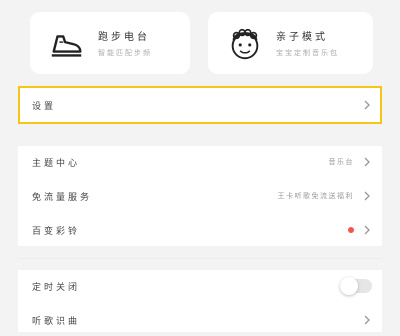  I want to click on menu-item-label: 免流量服务, so click(62, 197).